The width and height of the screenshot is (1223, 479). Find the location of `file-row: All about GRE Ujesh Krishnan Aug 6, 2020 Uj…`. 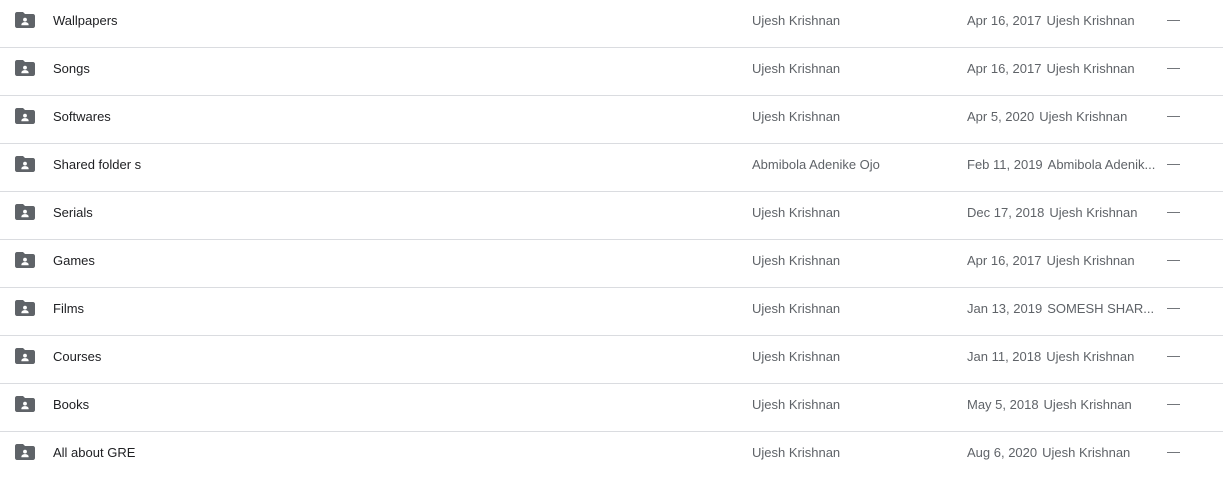

file-row: All about GRE Ujesh Krishnan Aug 6, 2020 Uj… is located at coordinates (611, 455).